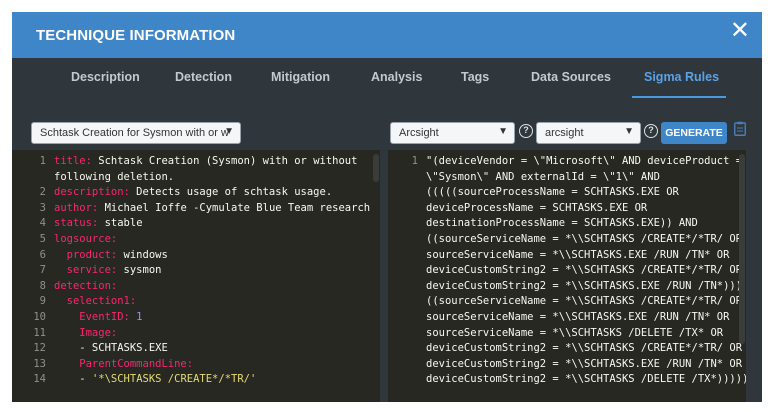 Image resolution: width=768 pixels, height=412 pixels. Describe the element at coordinates (105, 77) in the screenshot. I see `tab-description: Description` at that location.